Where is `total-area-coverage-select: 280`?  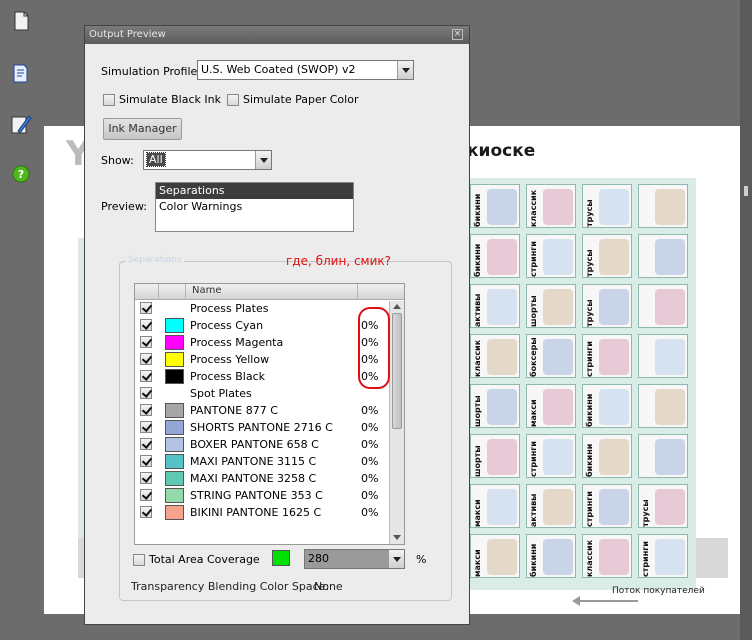
total-area-coverage-select: 280 is located at coordinates (354, 559).